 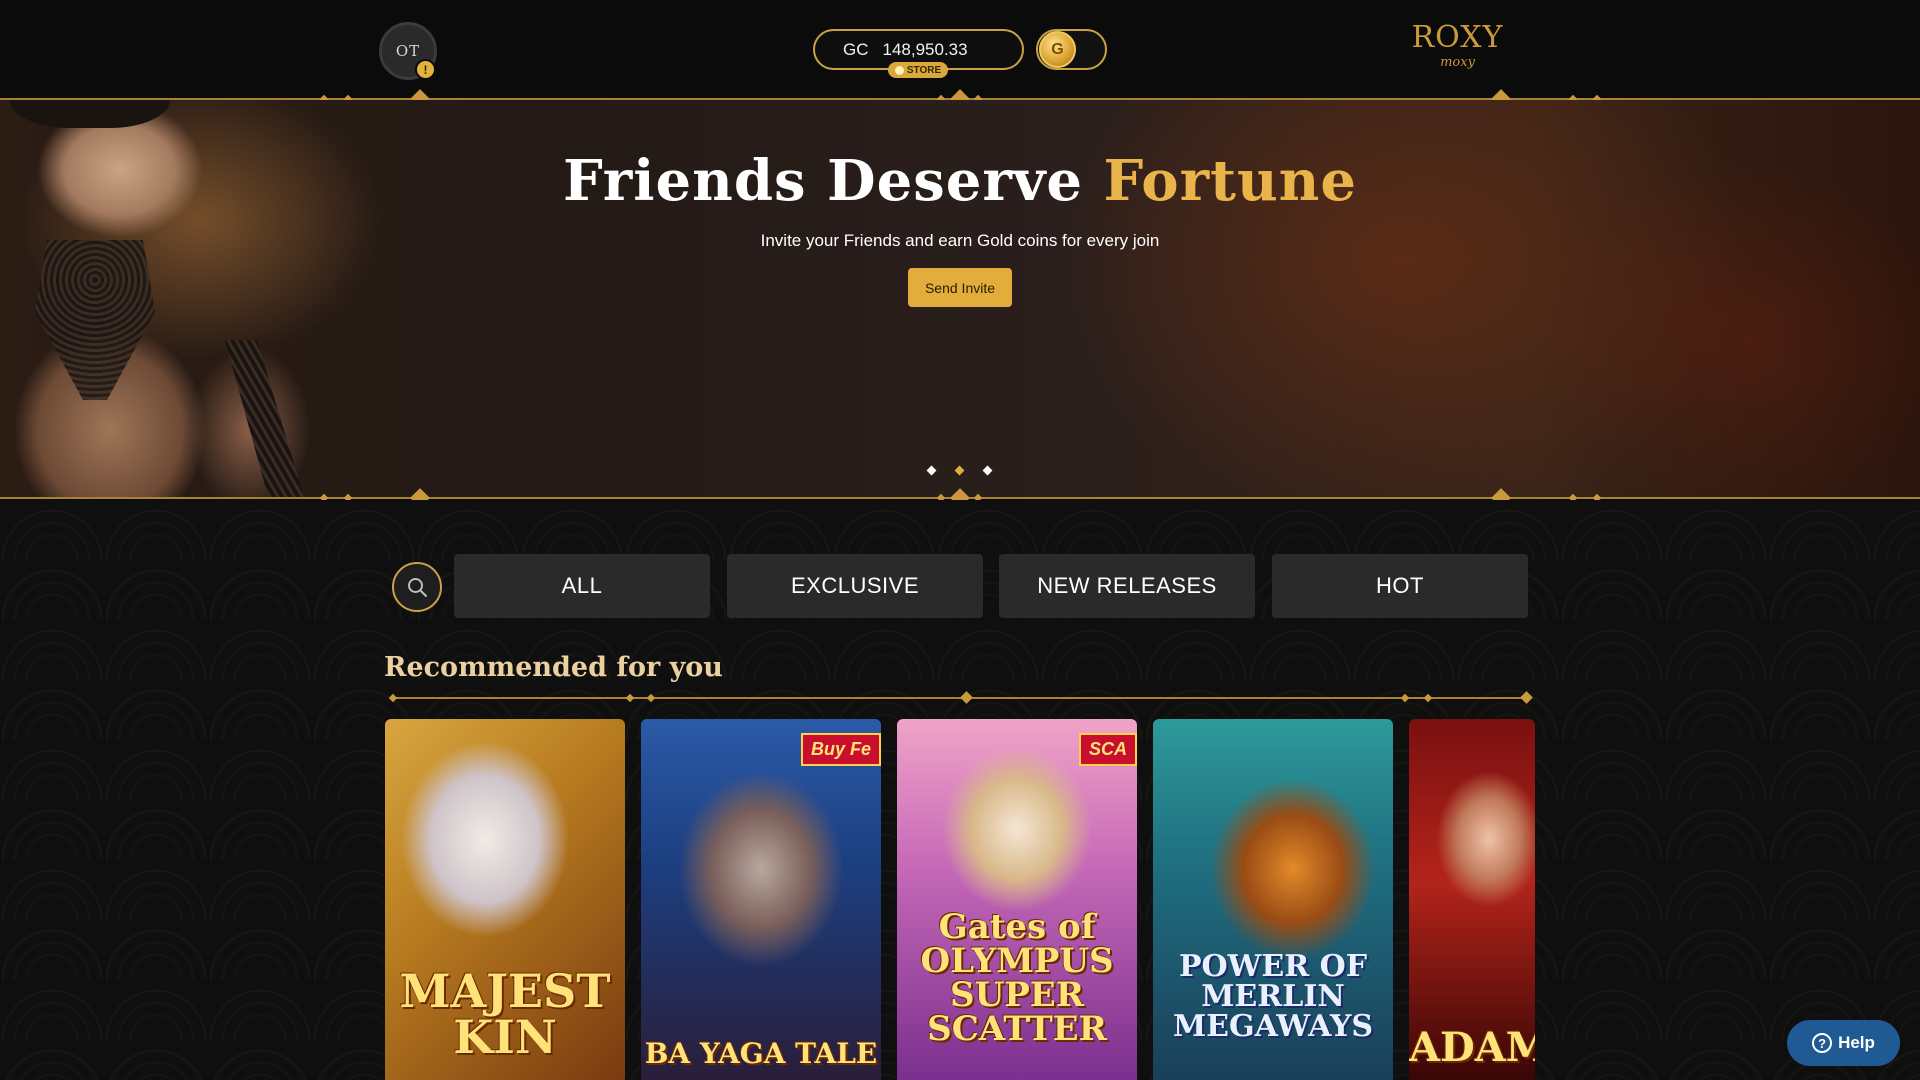 I want to click on avatar-initials: OT, so click(x=408, y=51).